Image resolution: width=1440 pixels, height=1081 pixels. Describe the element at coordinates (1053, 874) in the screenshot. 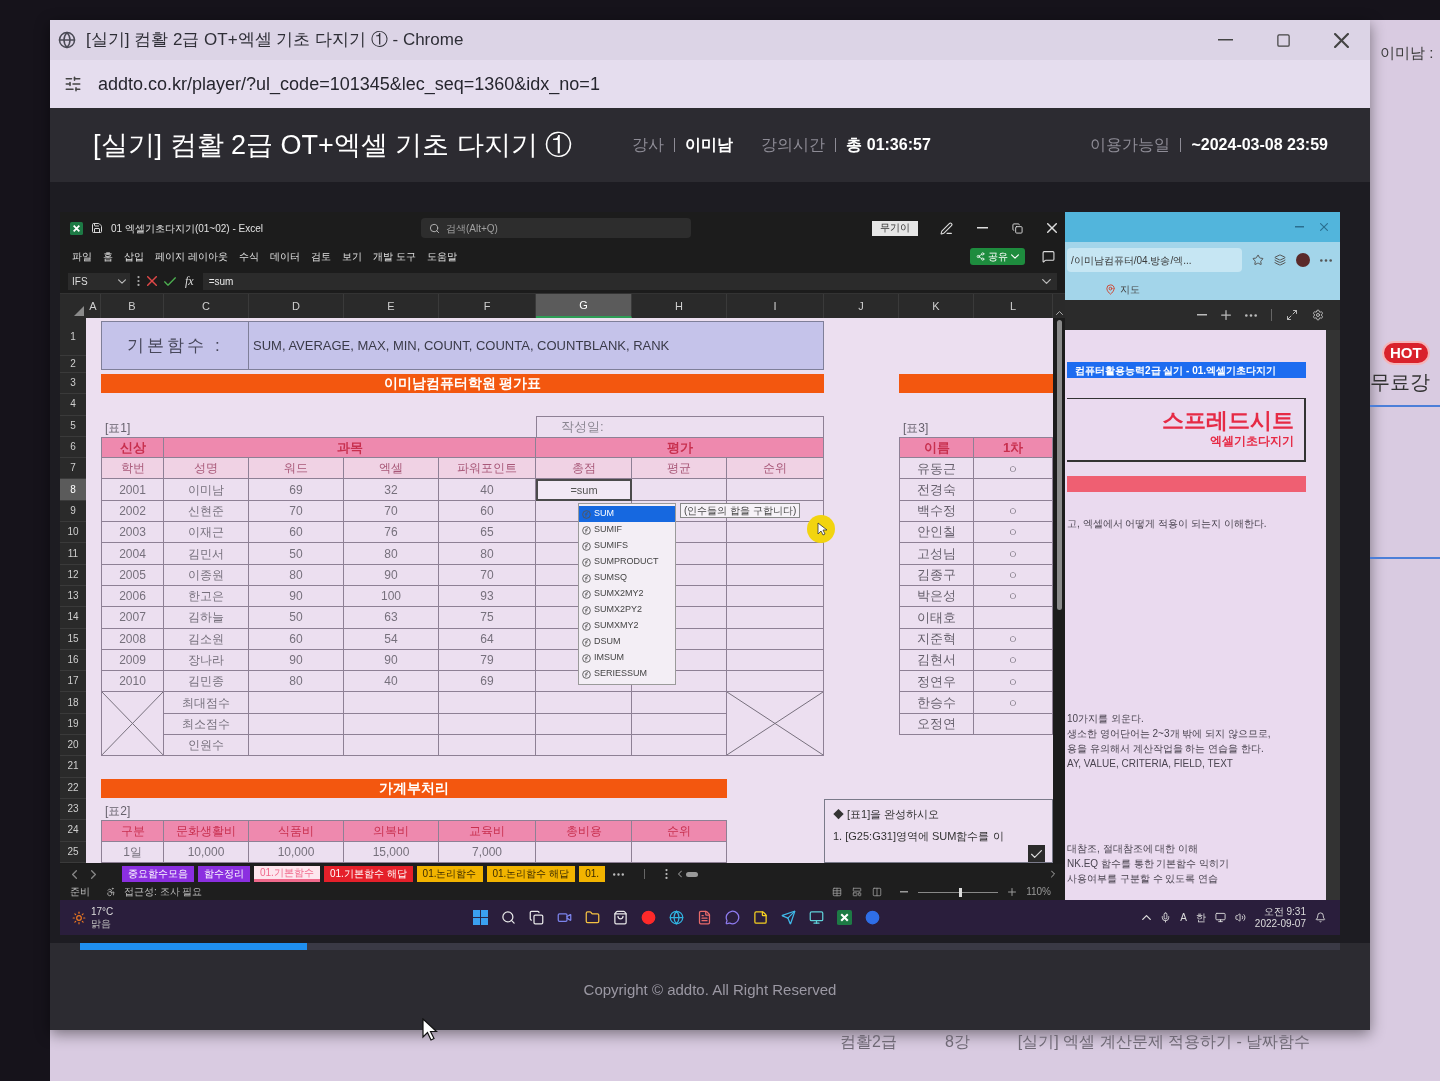

I see `chevron-right-icon` at that location.